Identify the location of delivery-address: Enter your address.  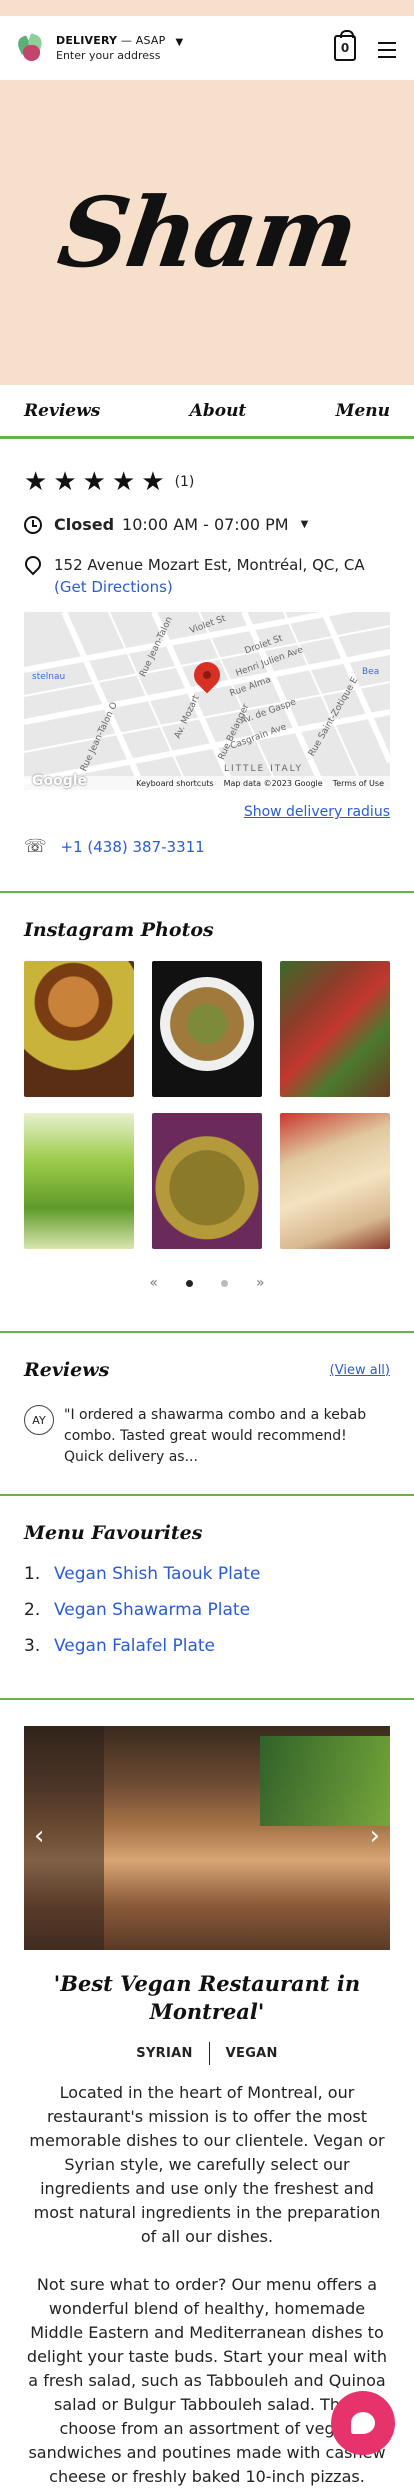
(110, 55).